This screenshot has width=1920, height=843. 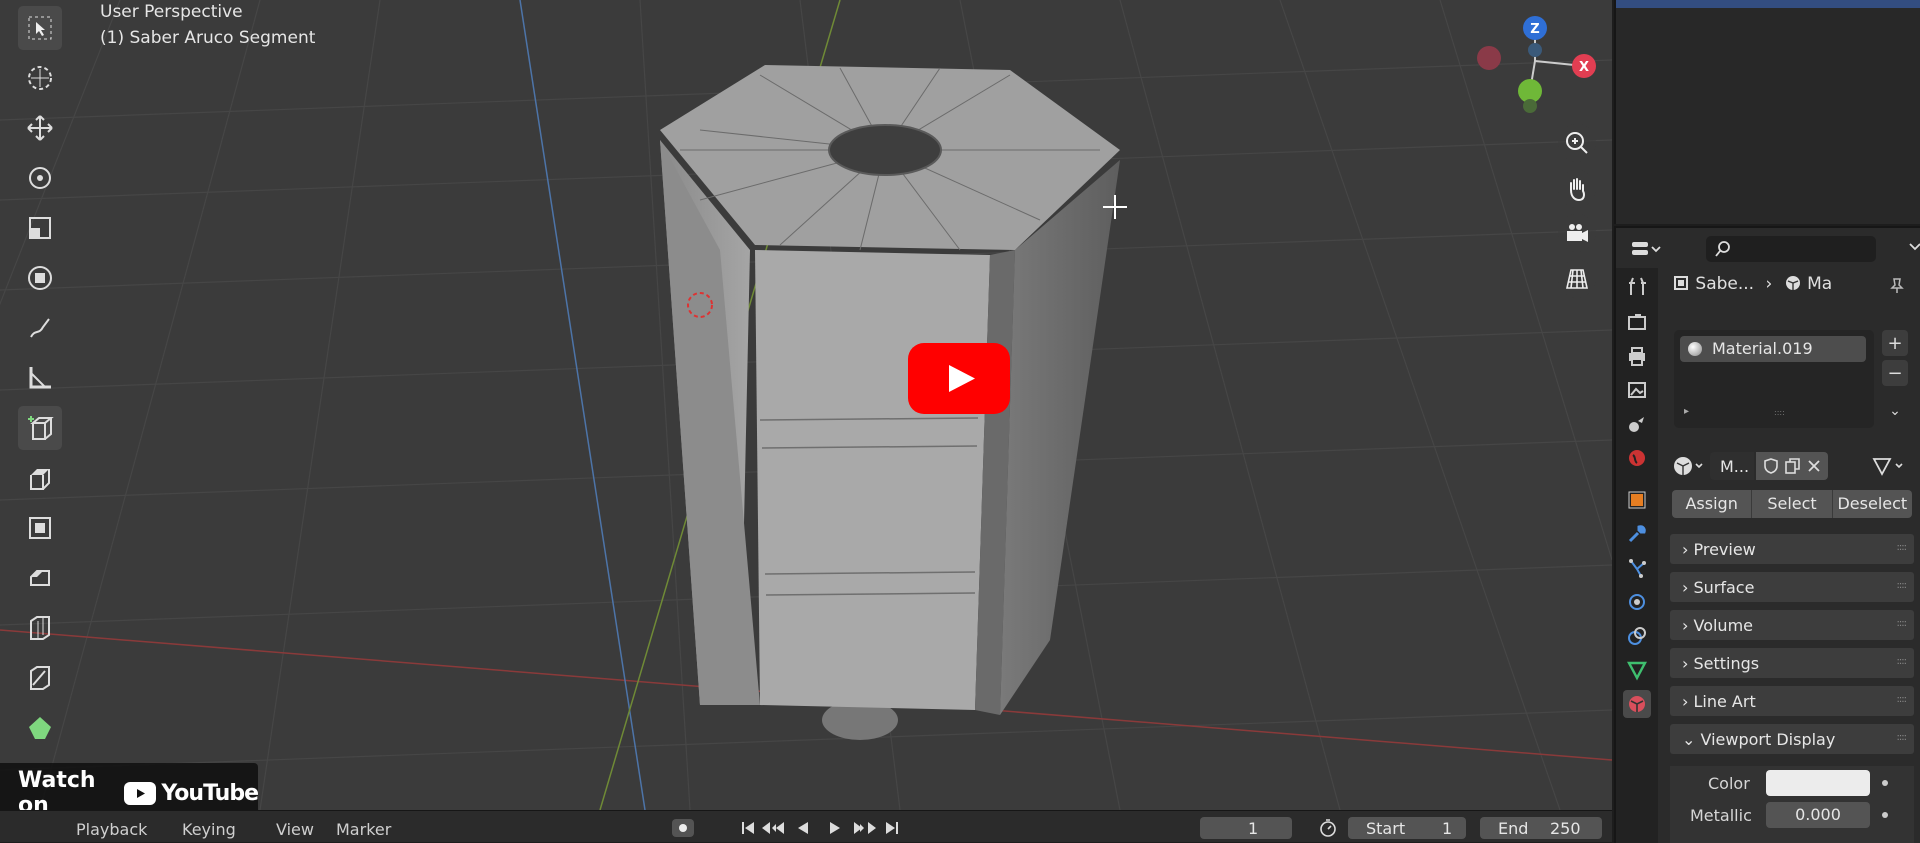 What do you see at coordinates (40, 478) in the screenshot?
I see `extrude-tool` at bounding box center [40, 478].